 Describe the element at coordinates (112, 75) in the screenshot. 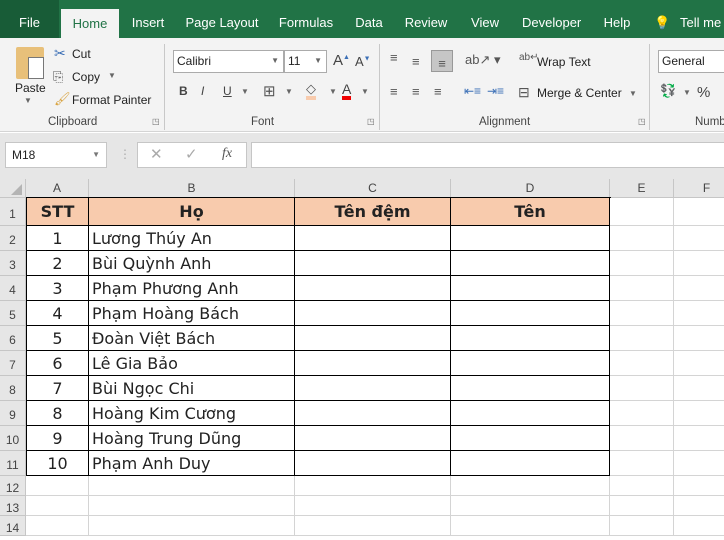

I see `copy-dropdown-icon: ▼` at that location.